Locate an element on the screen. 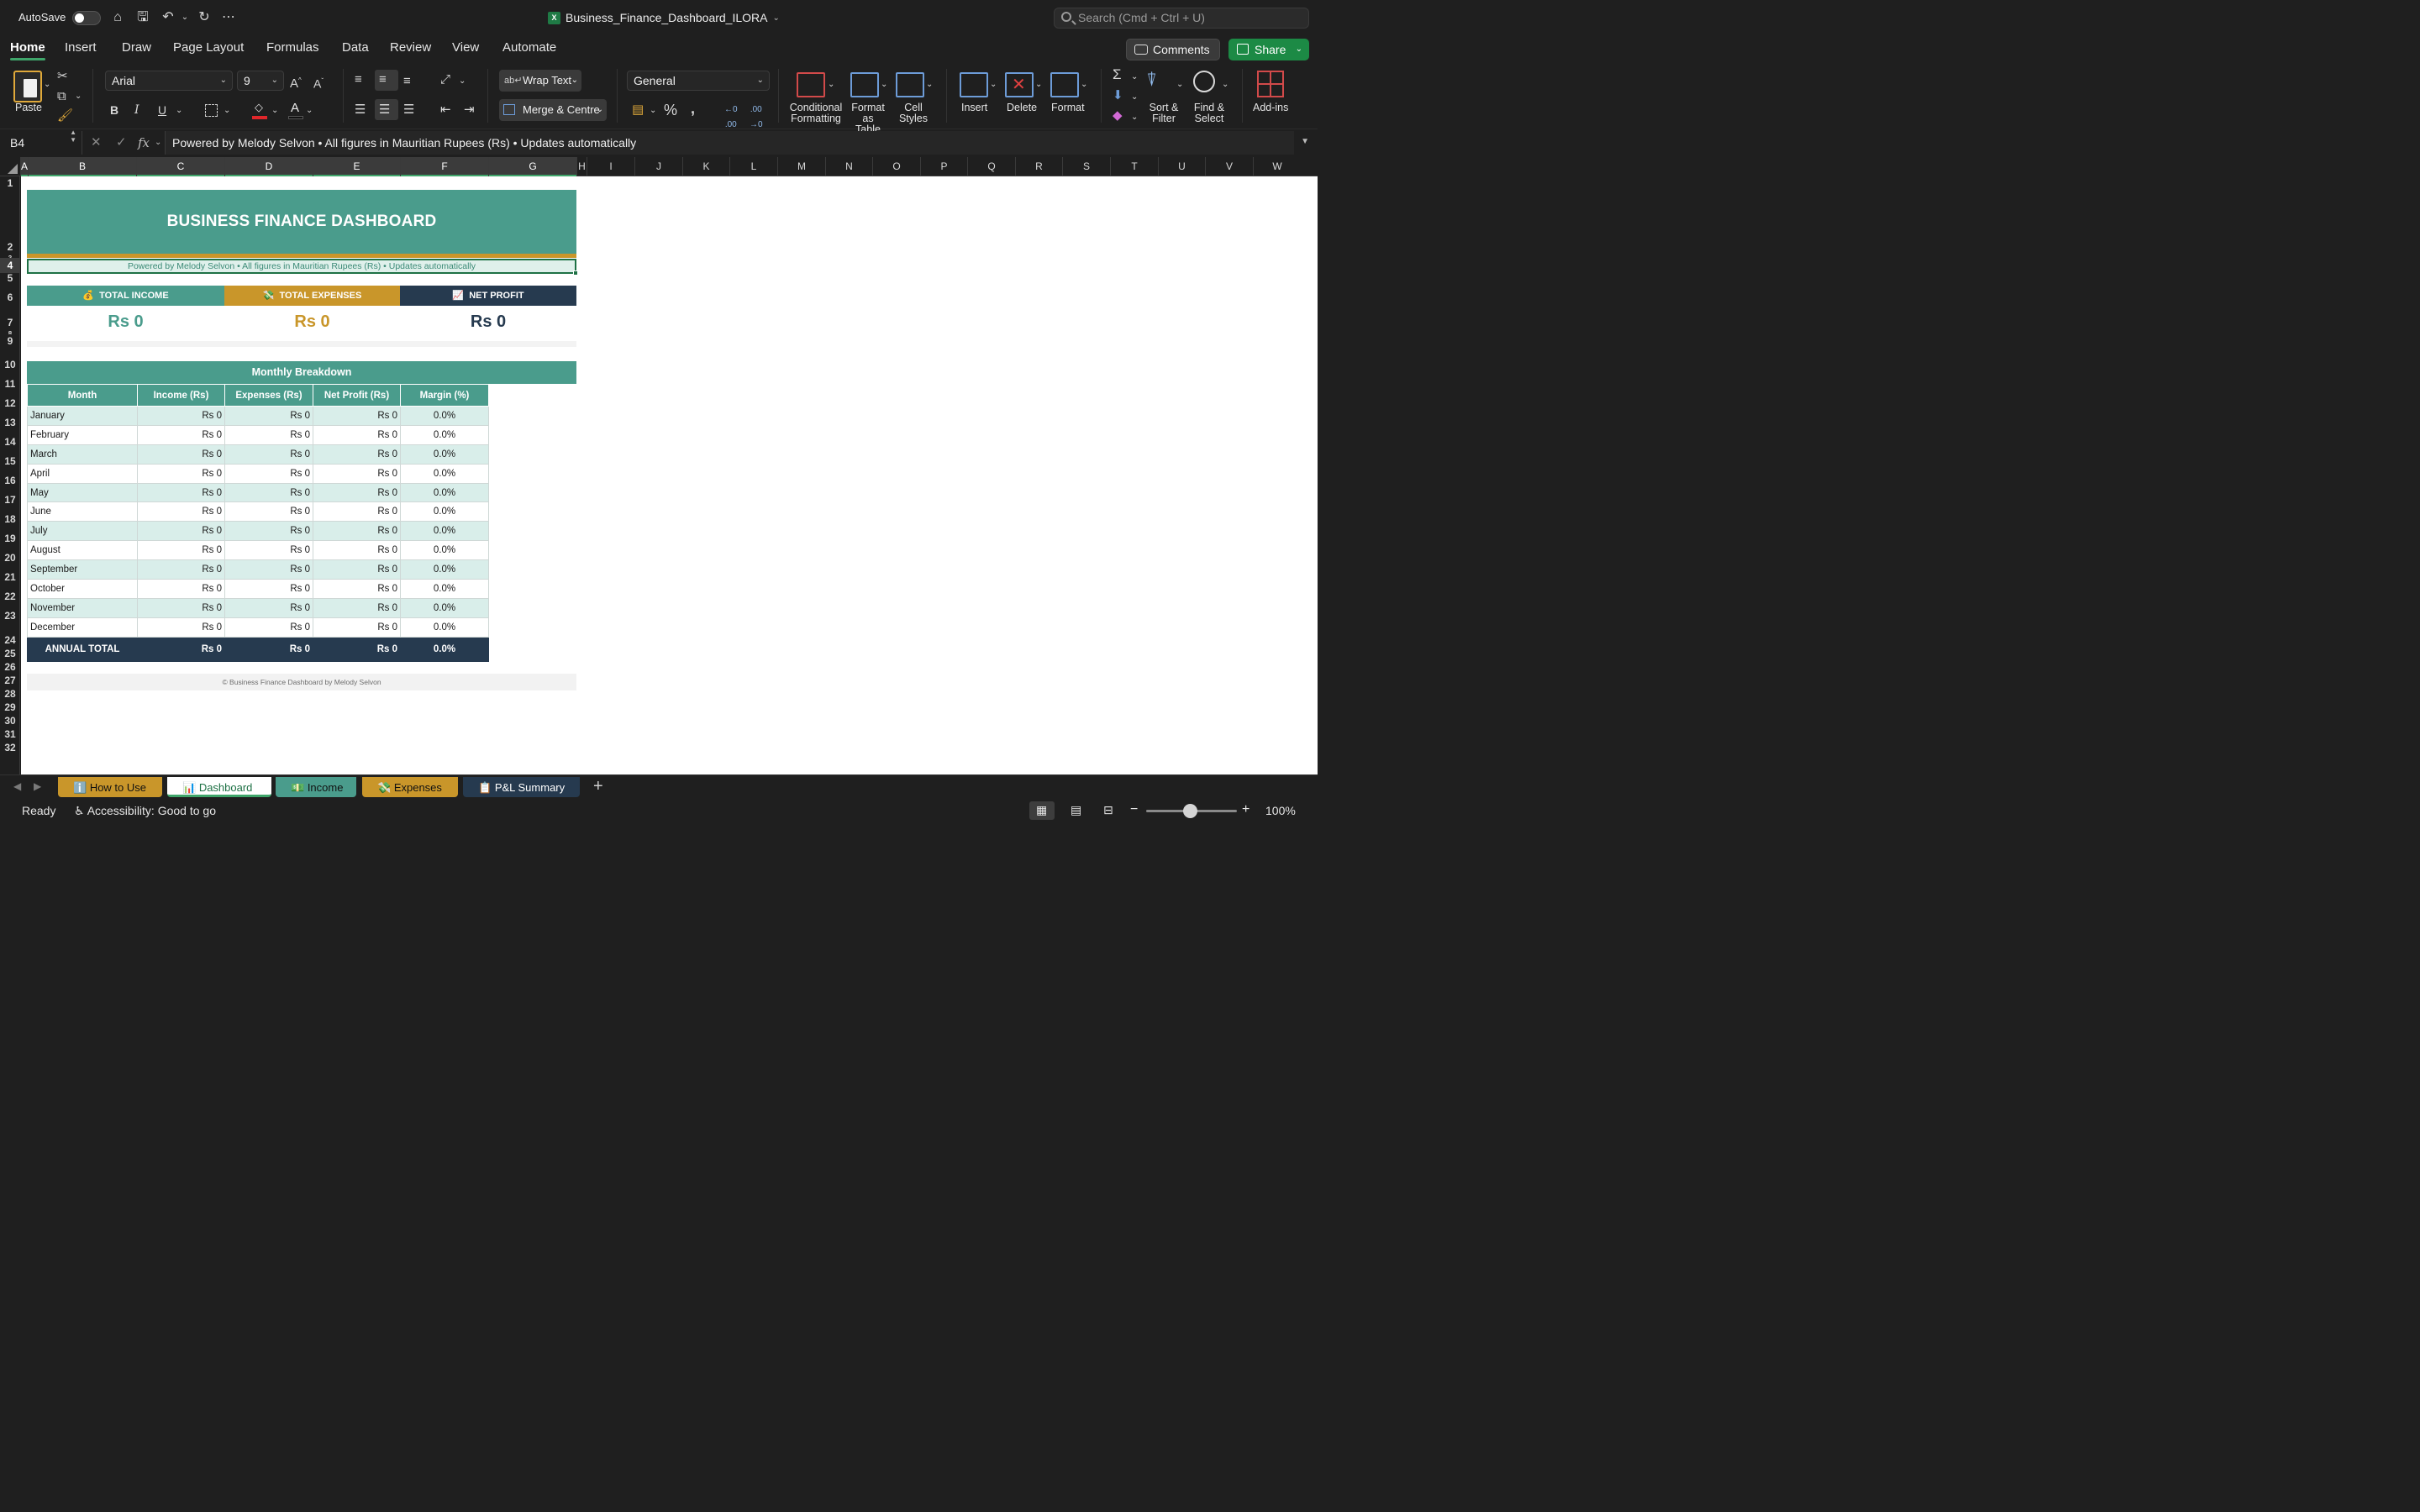  cell-styles-label: Cell Styles is located at coordinates (913, 113).